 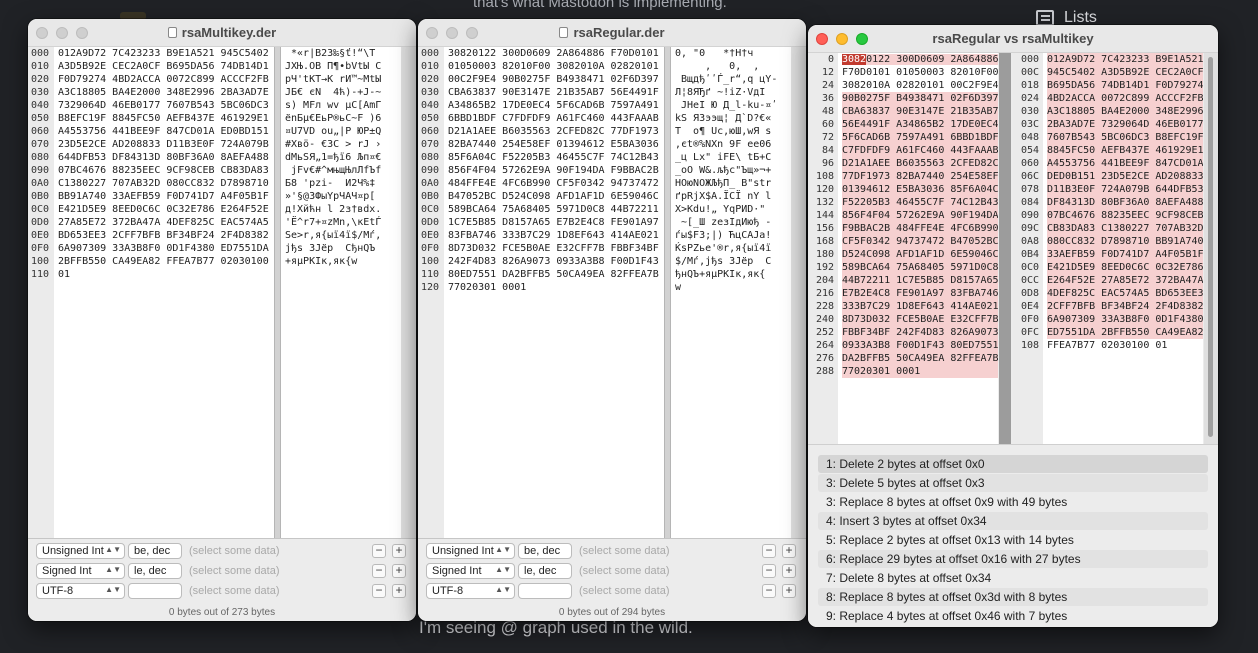 I want to click on hex-row: 2BA3AD7E 7329064D 46EB0177, so click(x=1125, y=124).